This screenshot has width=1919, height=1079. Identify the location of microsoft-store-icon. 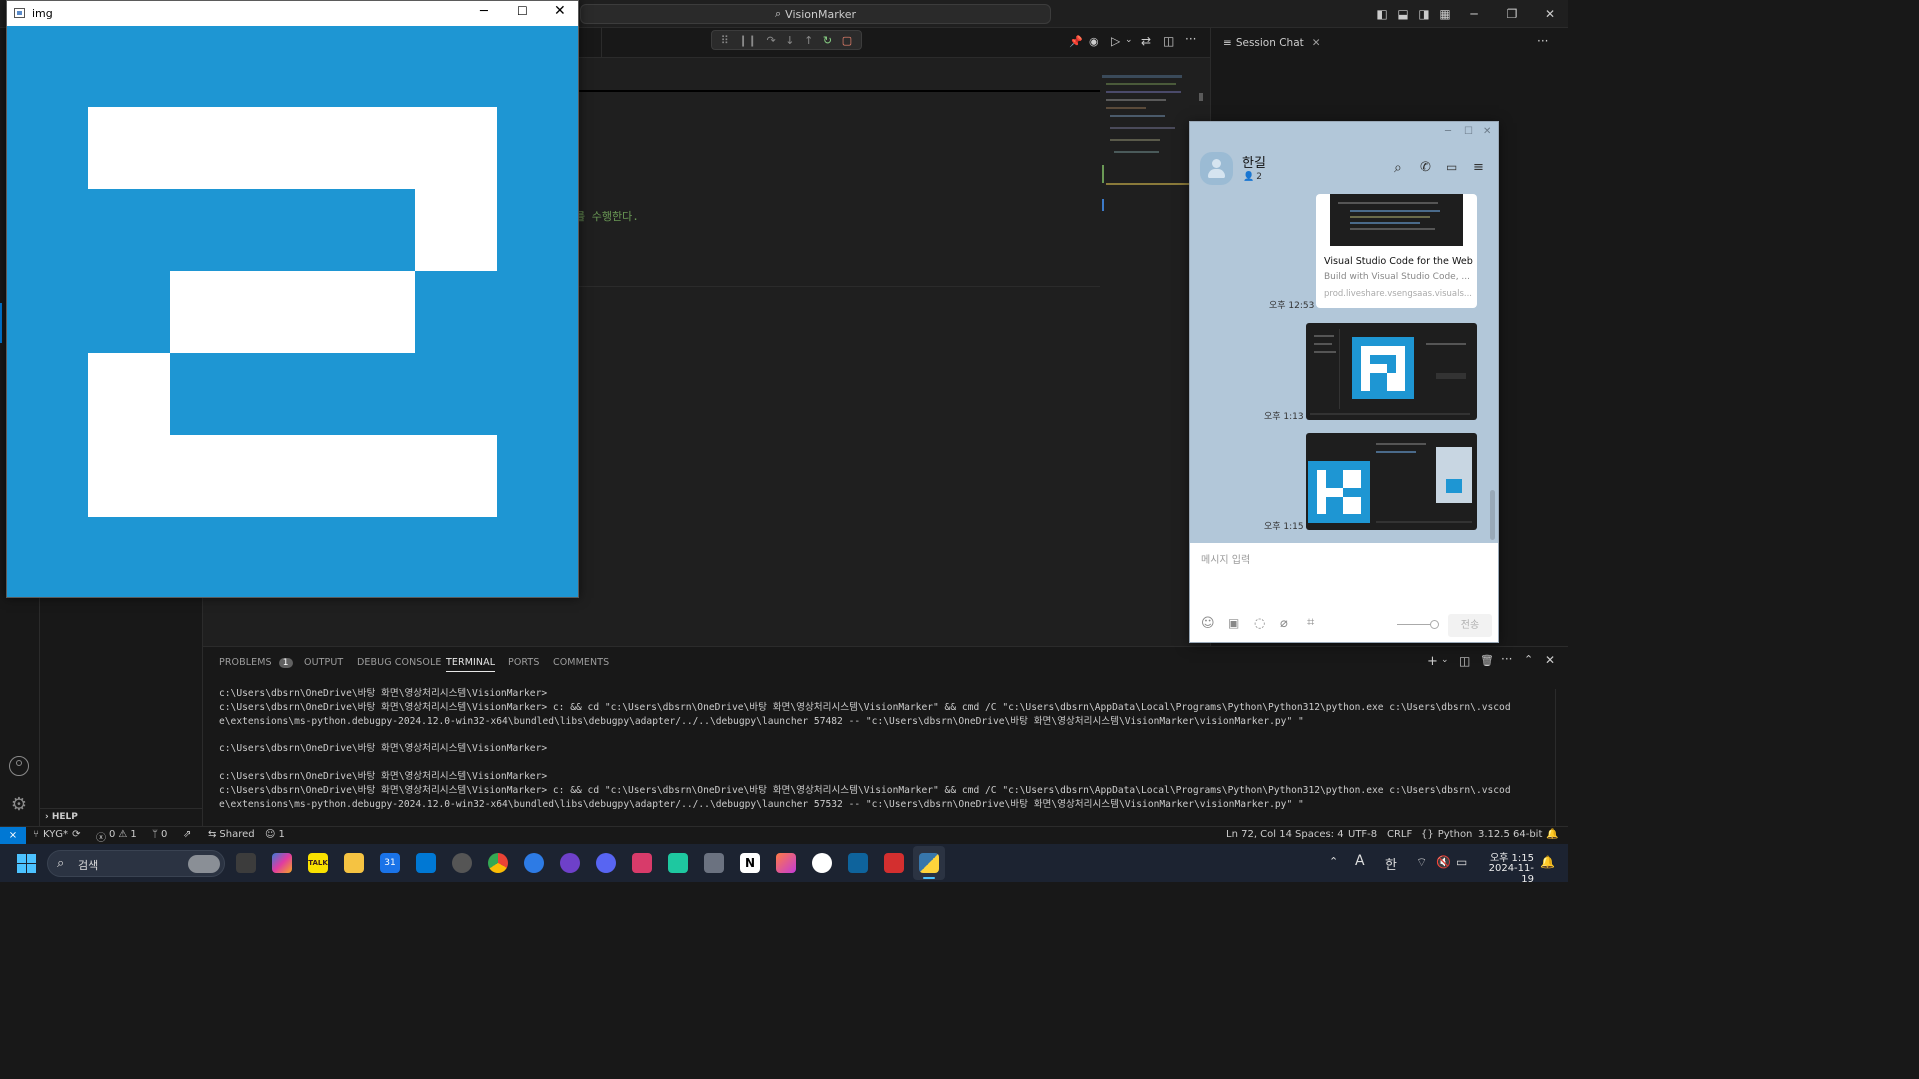
(426, 863).